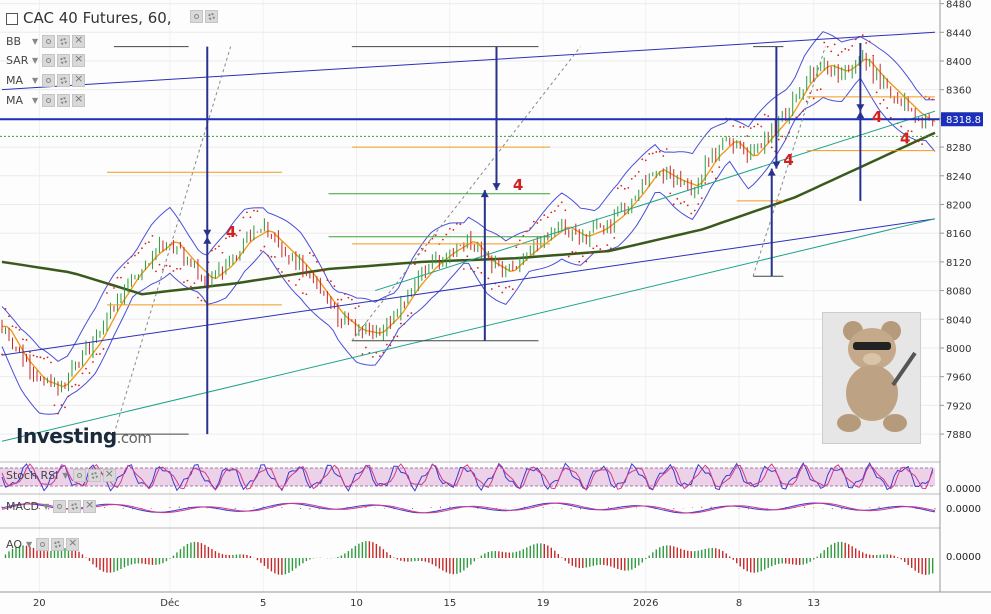 The image size is (991, 614). Describe the element at coordinates (962, 119) in the screenshot. I see `current-price-tag: 8318.8` at that location.